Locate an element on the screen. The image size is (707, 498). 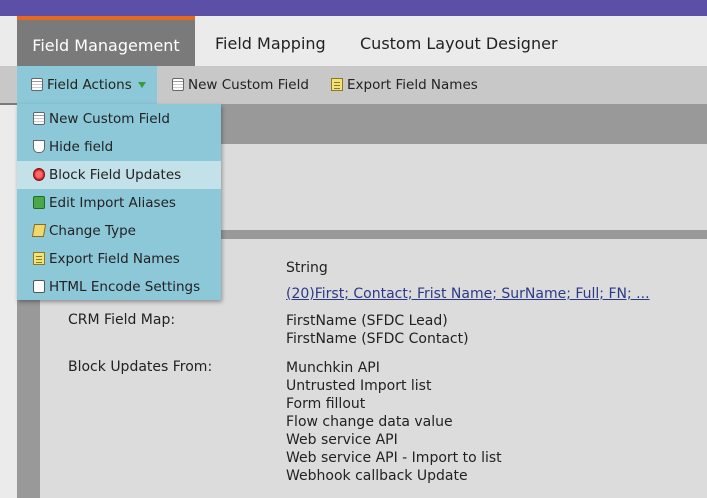
menu-item-label: Block Field Updates is located at coordinates (115, 175).